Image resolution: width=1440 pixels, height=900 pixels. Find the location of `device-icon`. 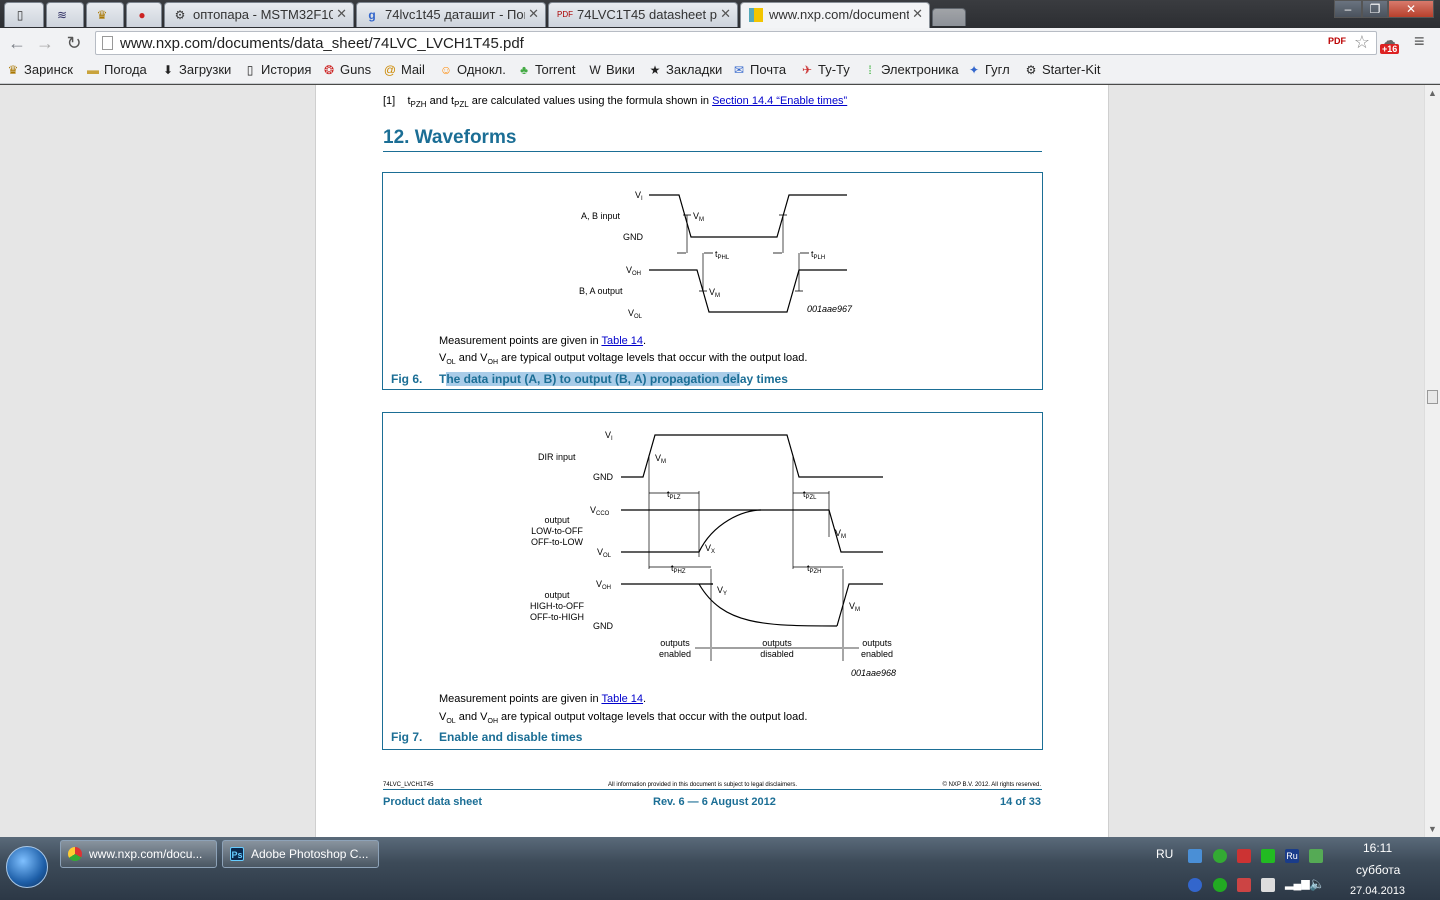

device-icon is located at coordinates (1268, 885).